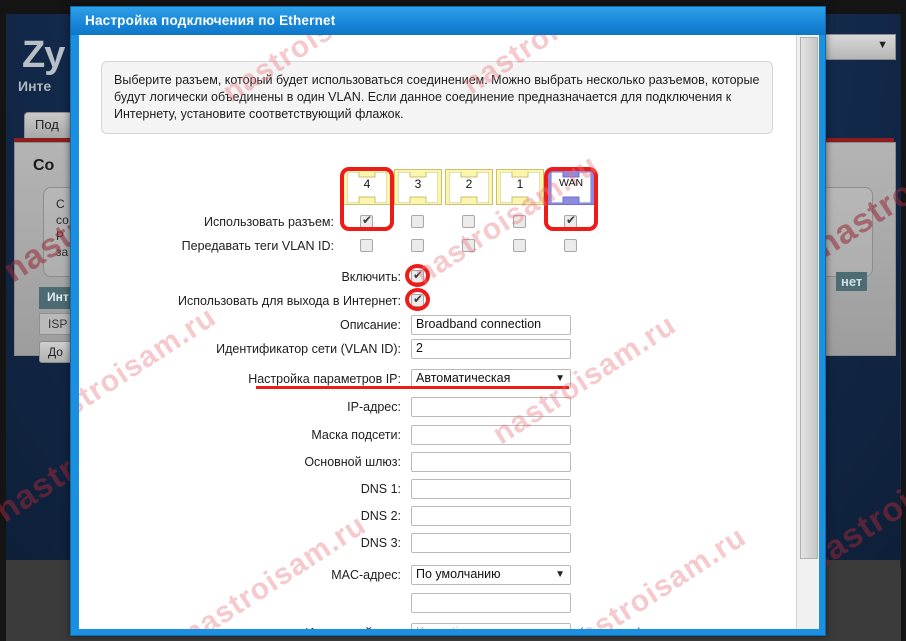 The image size is (906, 641). I want to click on background-panel-title: Со, so click(44, 165).